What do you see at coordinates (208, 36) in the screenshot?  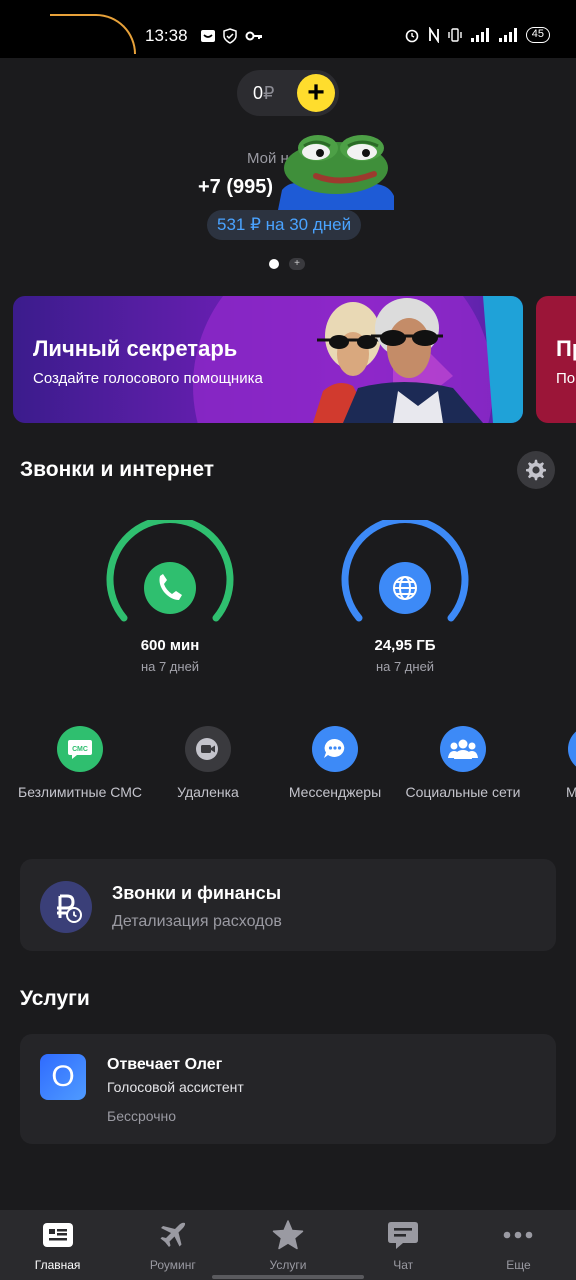 I see `notification-icon` at bounding box center [208, 36].